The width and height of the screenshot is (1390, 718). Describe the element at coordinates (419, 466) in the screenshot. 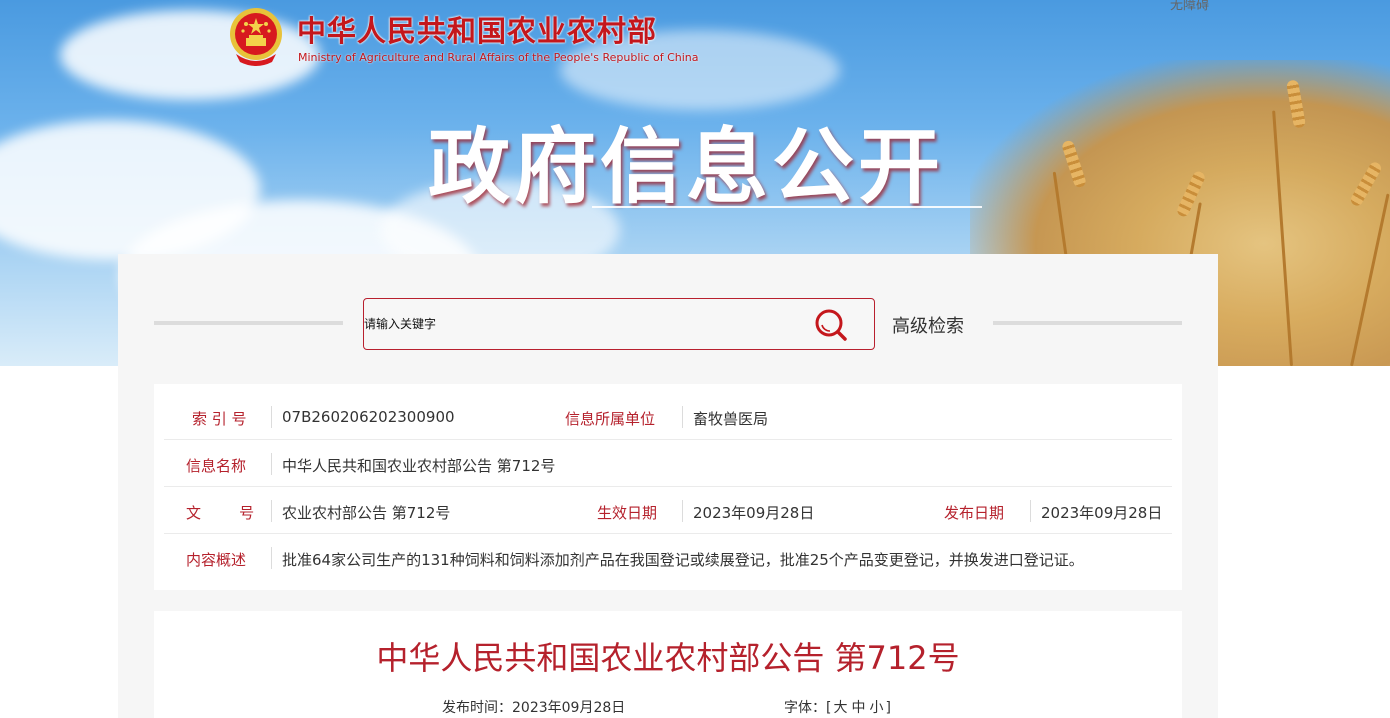

I see `name-value: 中华人民共和国农业农村部公告 第712号` at that location.